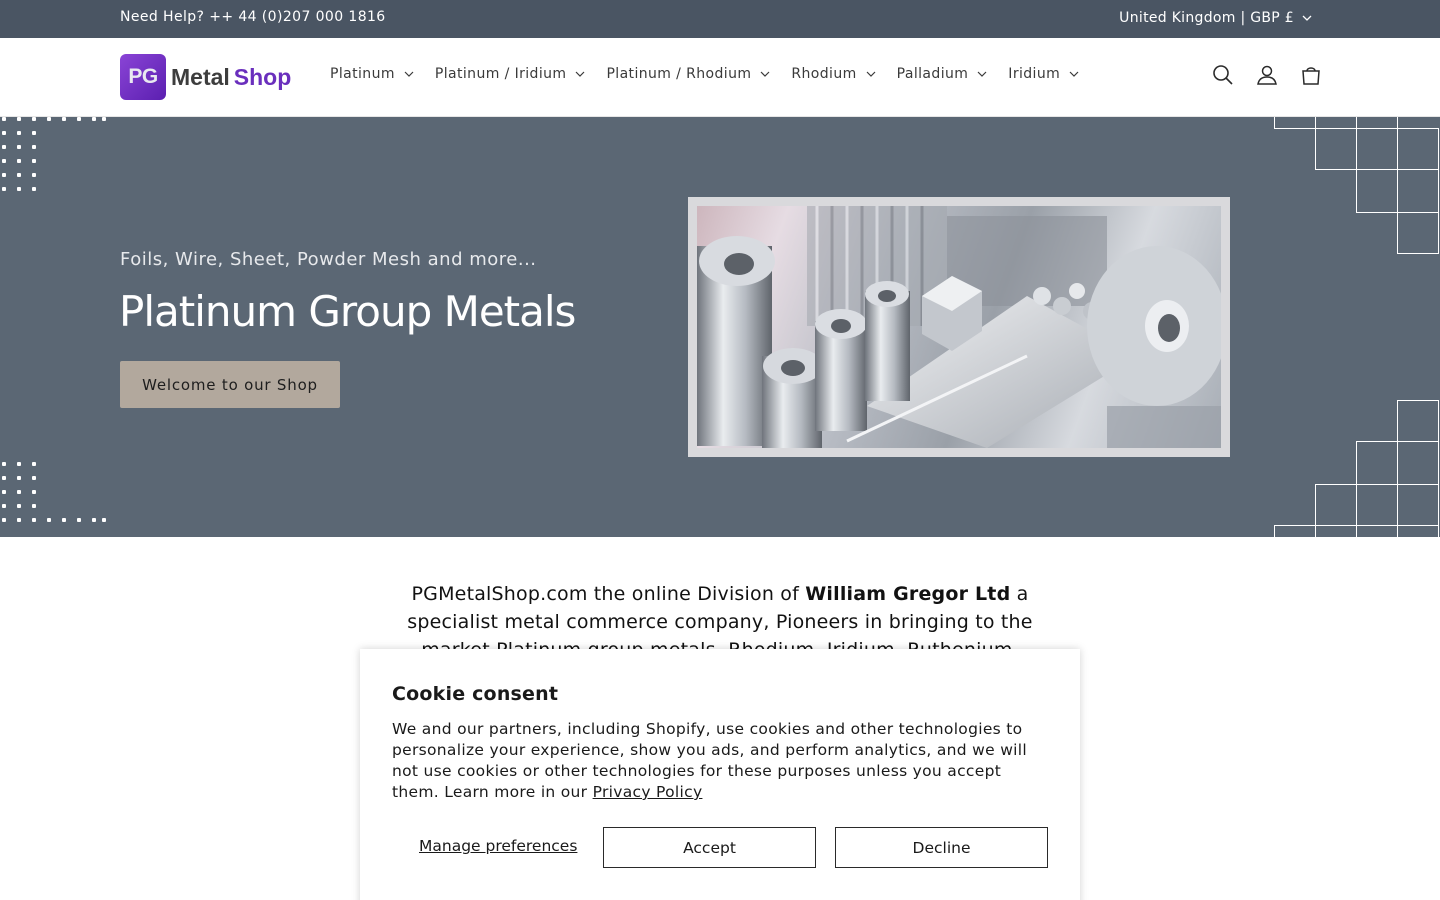  I want to click on nav-item-iridium: Iridium, so click(1043, 74).